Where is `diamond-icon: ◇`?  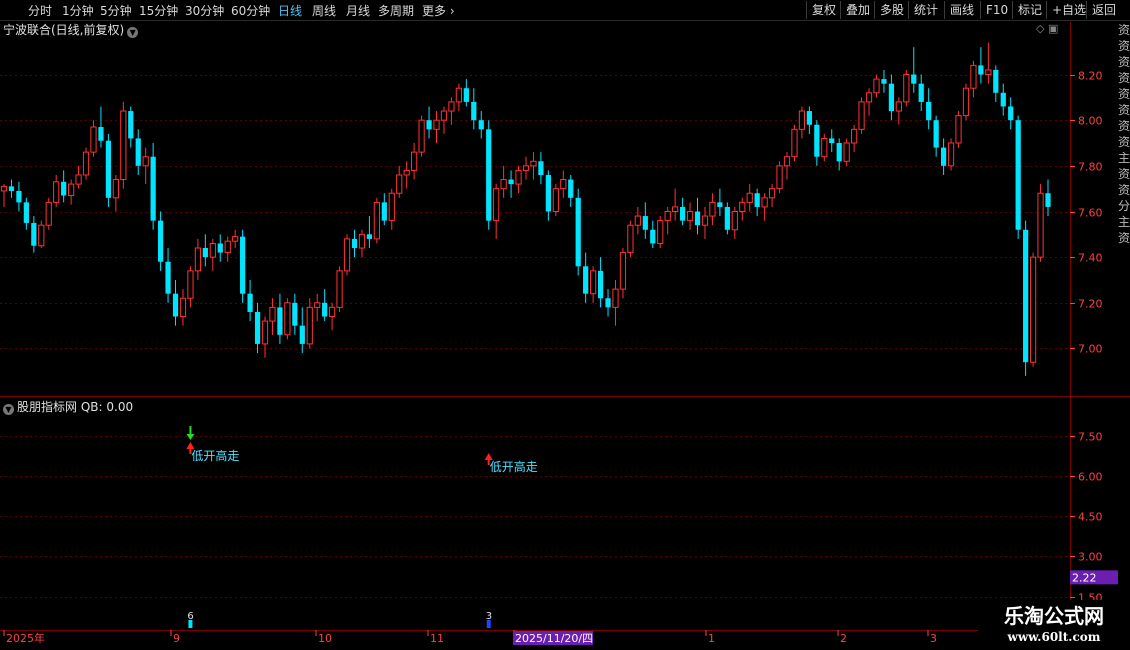 diamond-icon: ◇ is located at coordinates (1040, 28).